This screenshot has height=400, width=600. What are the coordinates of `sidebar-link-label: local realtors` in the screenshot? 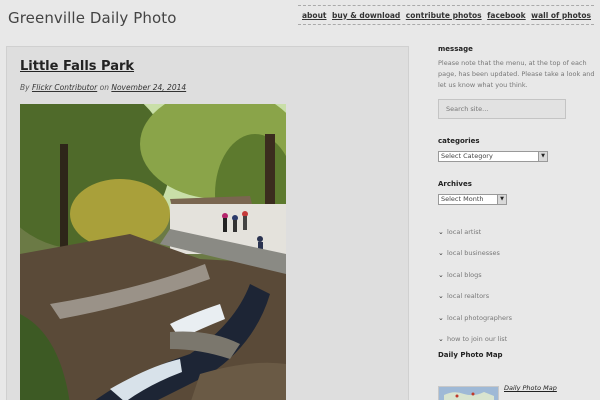 It's located at (468, 296).